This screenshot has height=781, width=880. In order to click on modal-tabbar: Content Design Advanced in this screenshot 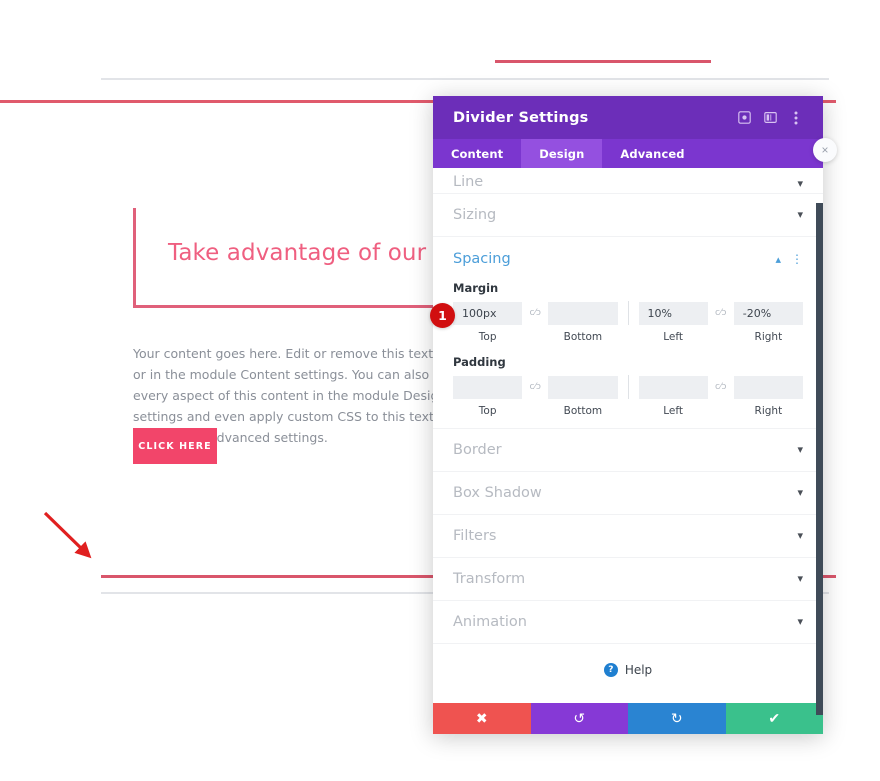, I will do `click(628, 153)`.